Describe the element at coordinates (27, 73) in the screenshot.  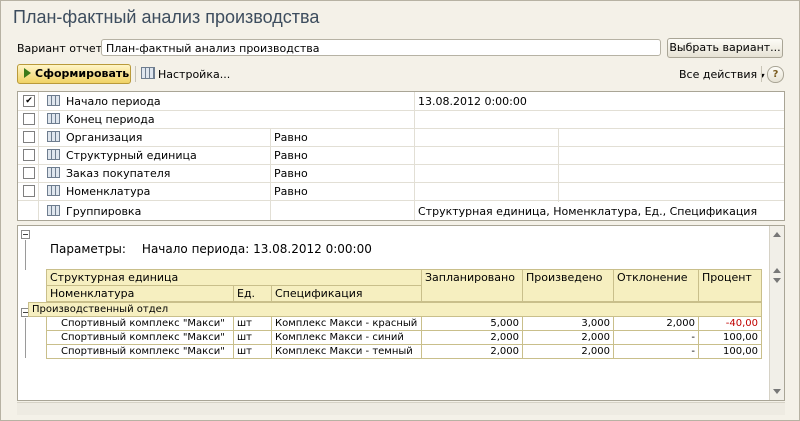
I see `play-icon` at that location.